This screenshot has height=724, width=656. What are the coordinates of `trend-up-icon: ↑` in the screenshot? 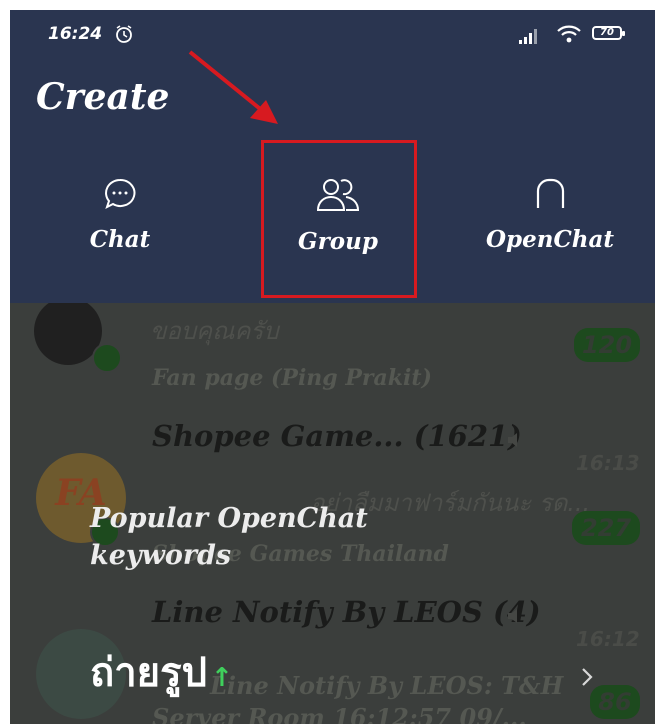 It's located at (222, 678).